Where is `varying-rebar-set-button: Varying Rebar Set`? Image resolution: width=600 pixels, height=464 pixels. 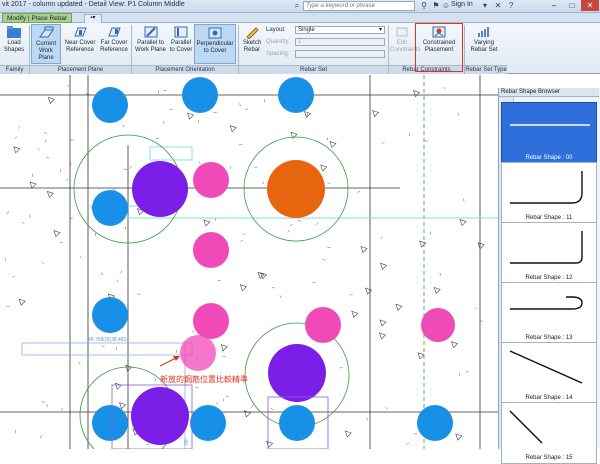
varying-rebar-set-button: Varying Rebar Set is located at coordinates (484, 44).